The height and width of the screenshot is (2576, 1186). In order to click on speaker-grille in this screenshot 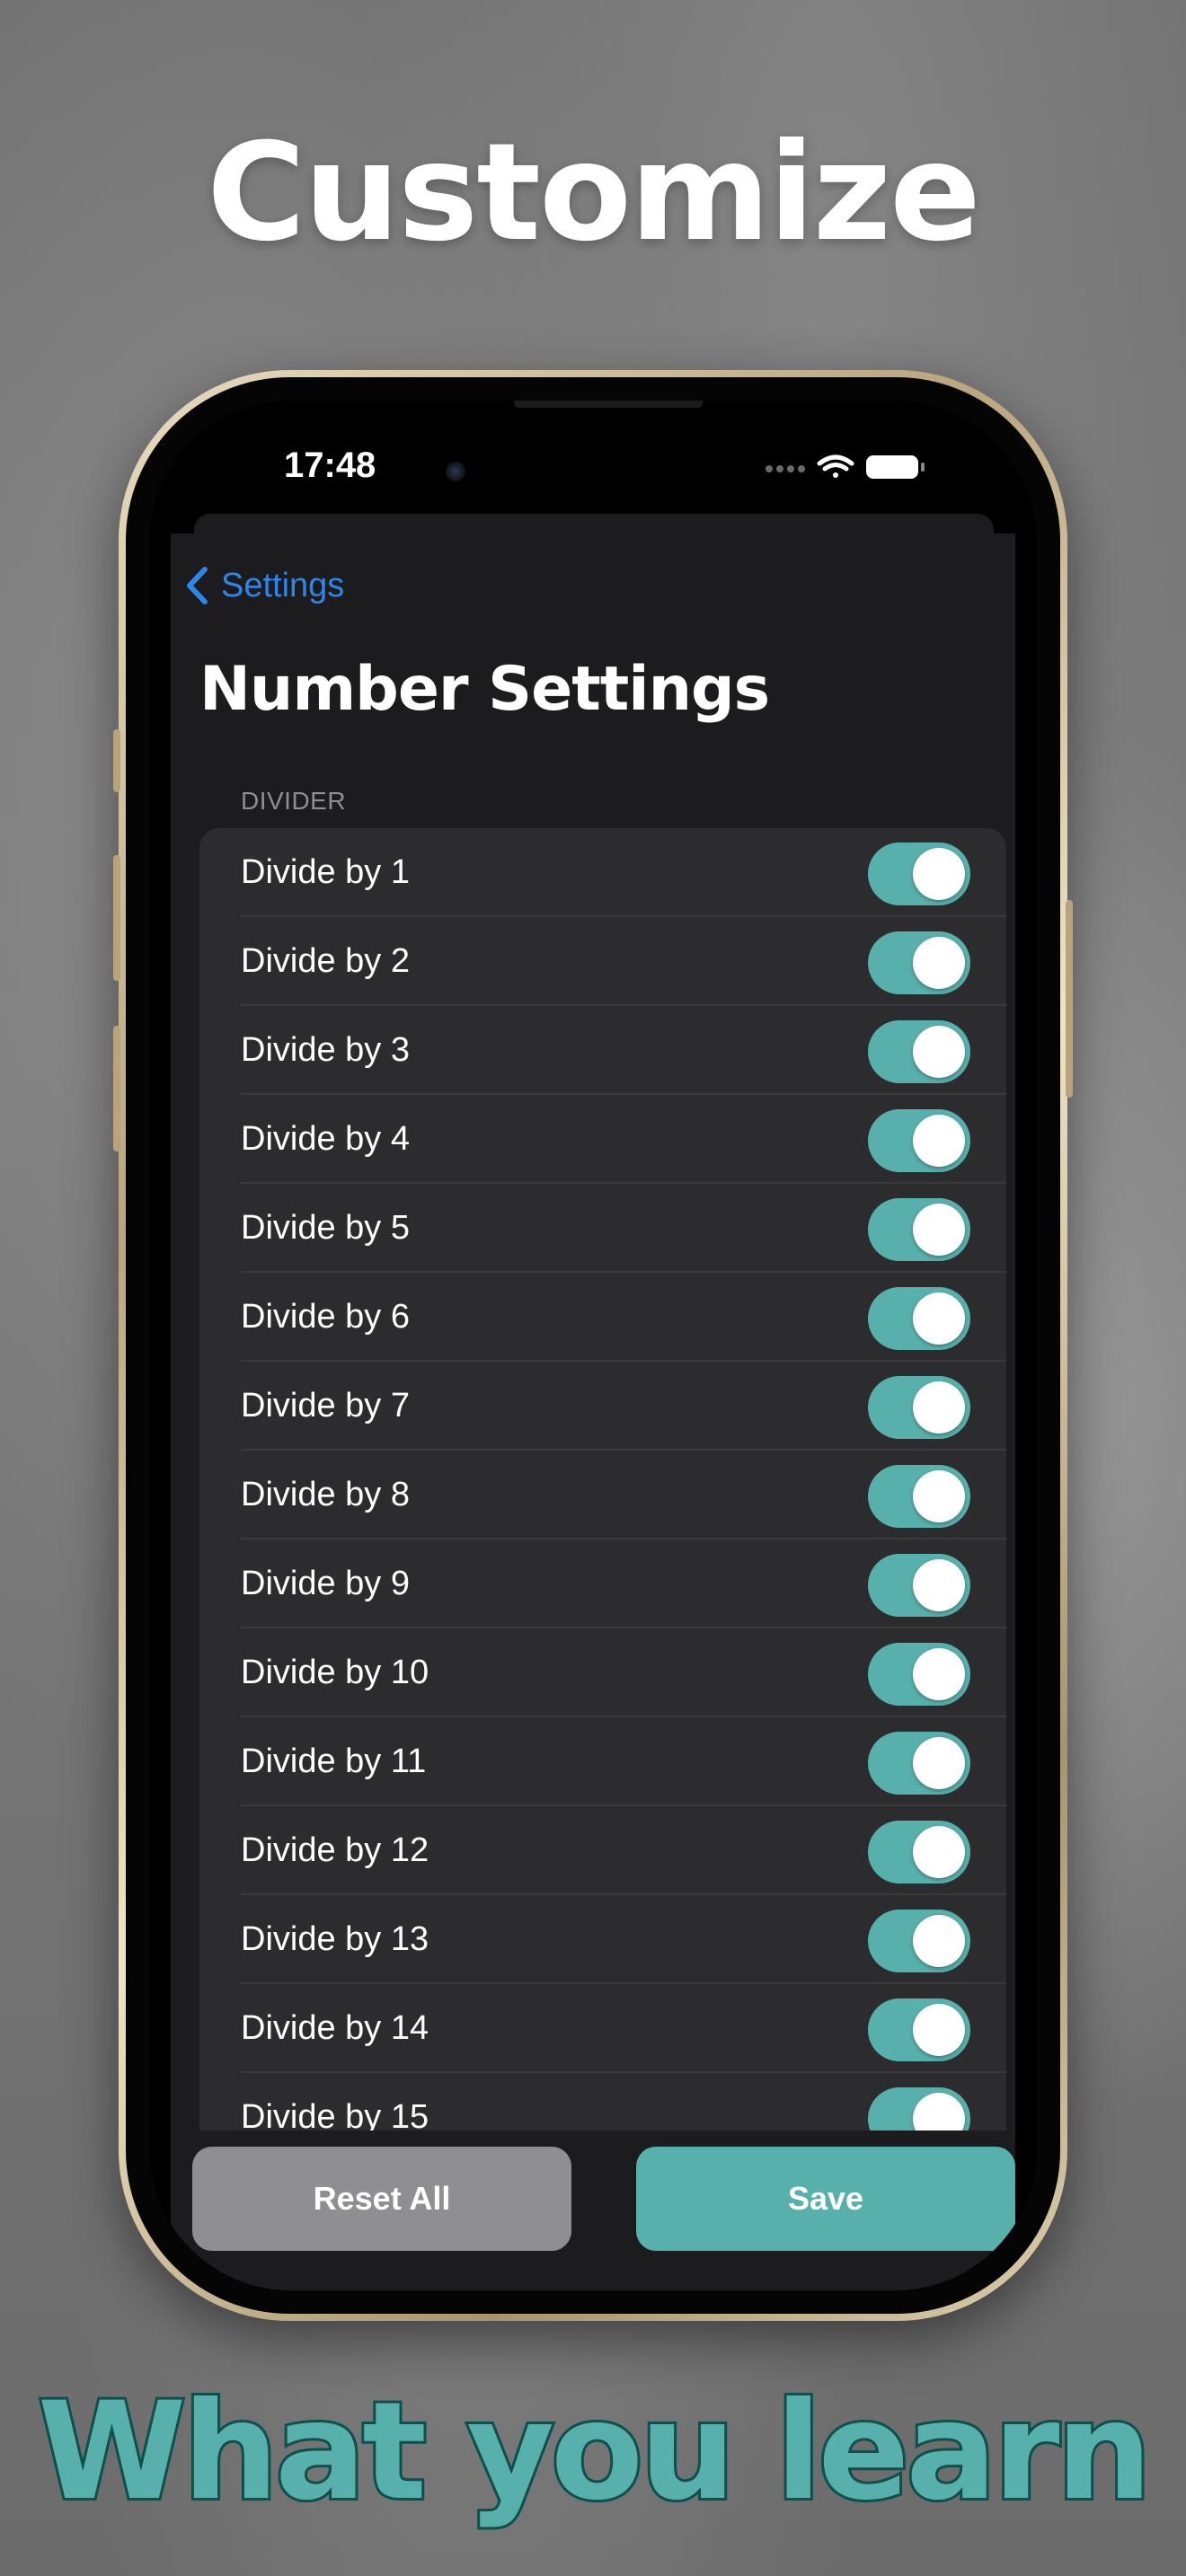, I will do `click(608, 404)`.